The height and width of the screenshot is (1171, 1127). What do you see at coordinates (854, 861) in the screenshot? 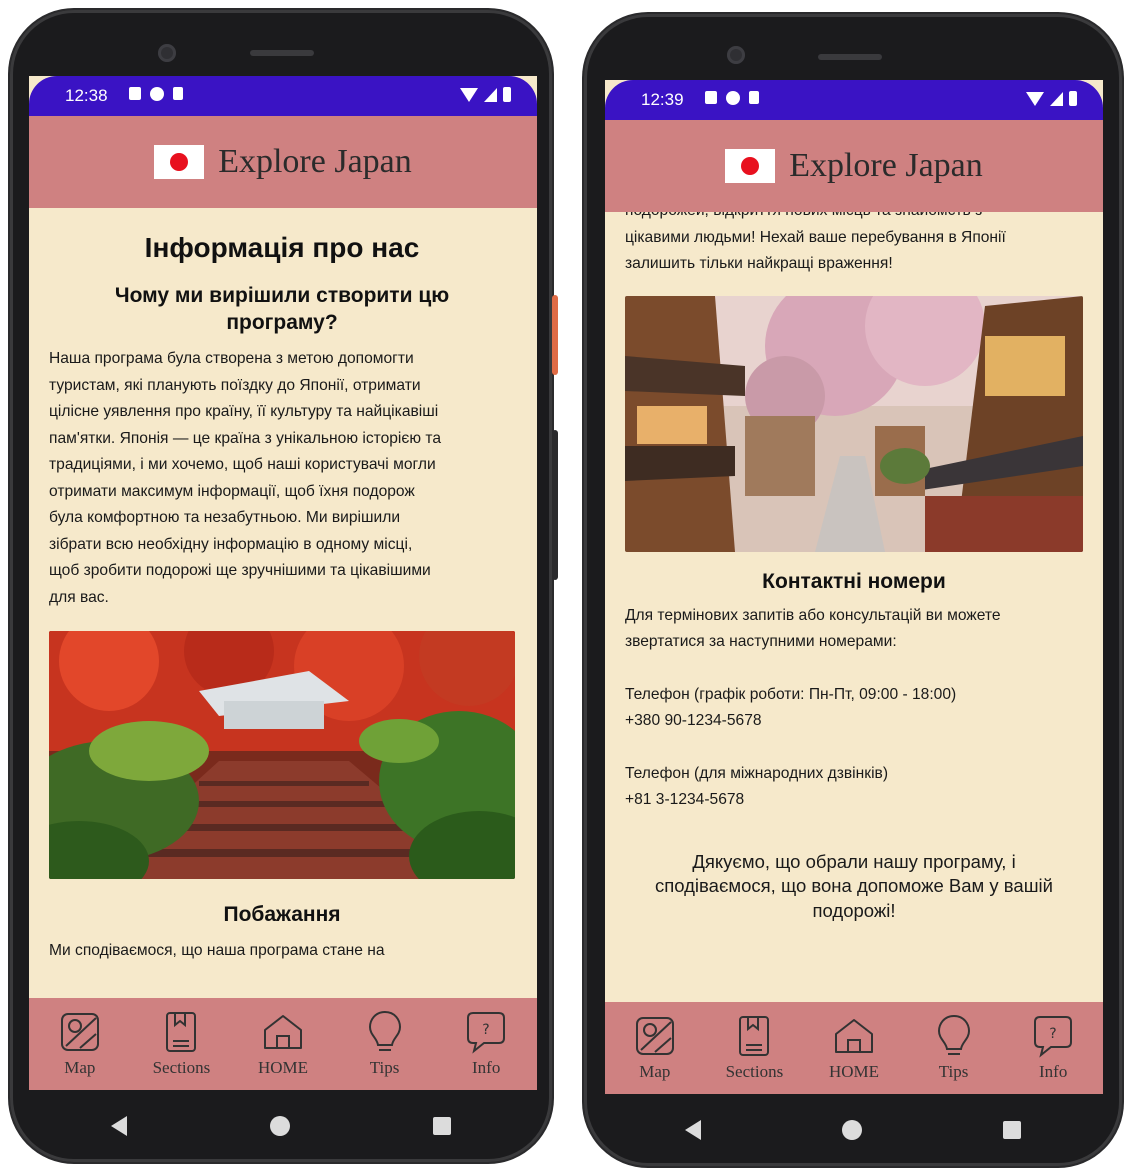
I see `thanks-line: Дякуємо, що обрали нашу програму, і` at bounding box center [854, 861].